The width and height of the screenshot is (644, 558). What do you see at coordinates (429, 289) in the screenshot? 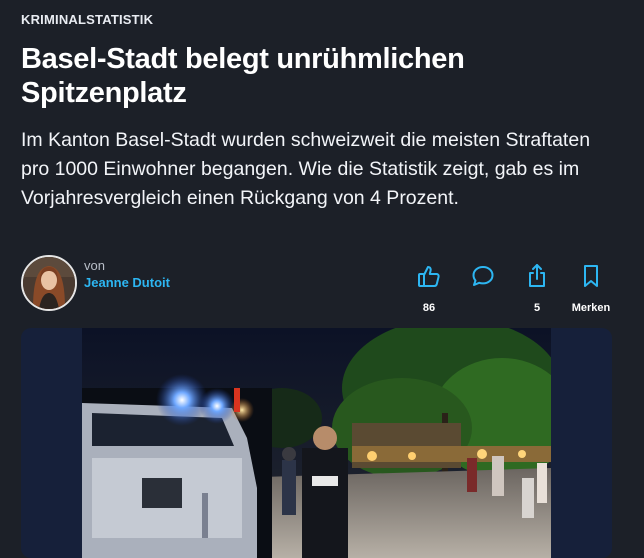
I see `like-button: 86` at bounding box center [429, 289].